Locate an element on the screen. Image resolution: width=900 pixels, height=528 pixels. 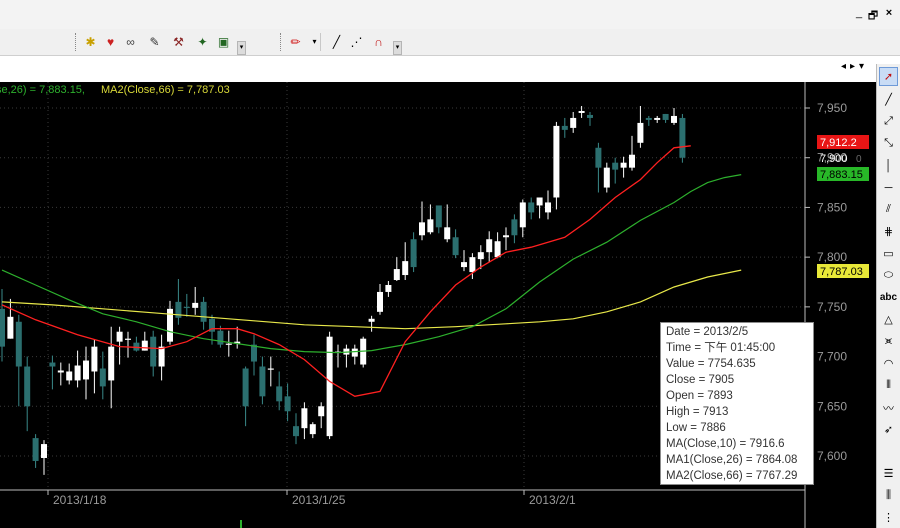
hammer-icon: ⚒ is located at coordinates (178, 41).